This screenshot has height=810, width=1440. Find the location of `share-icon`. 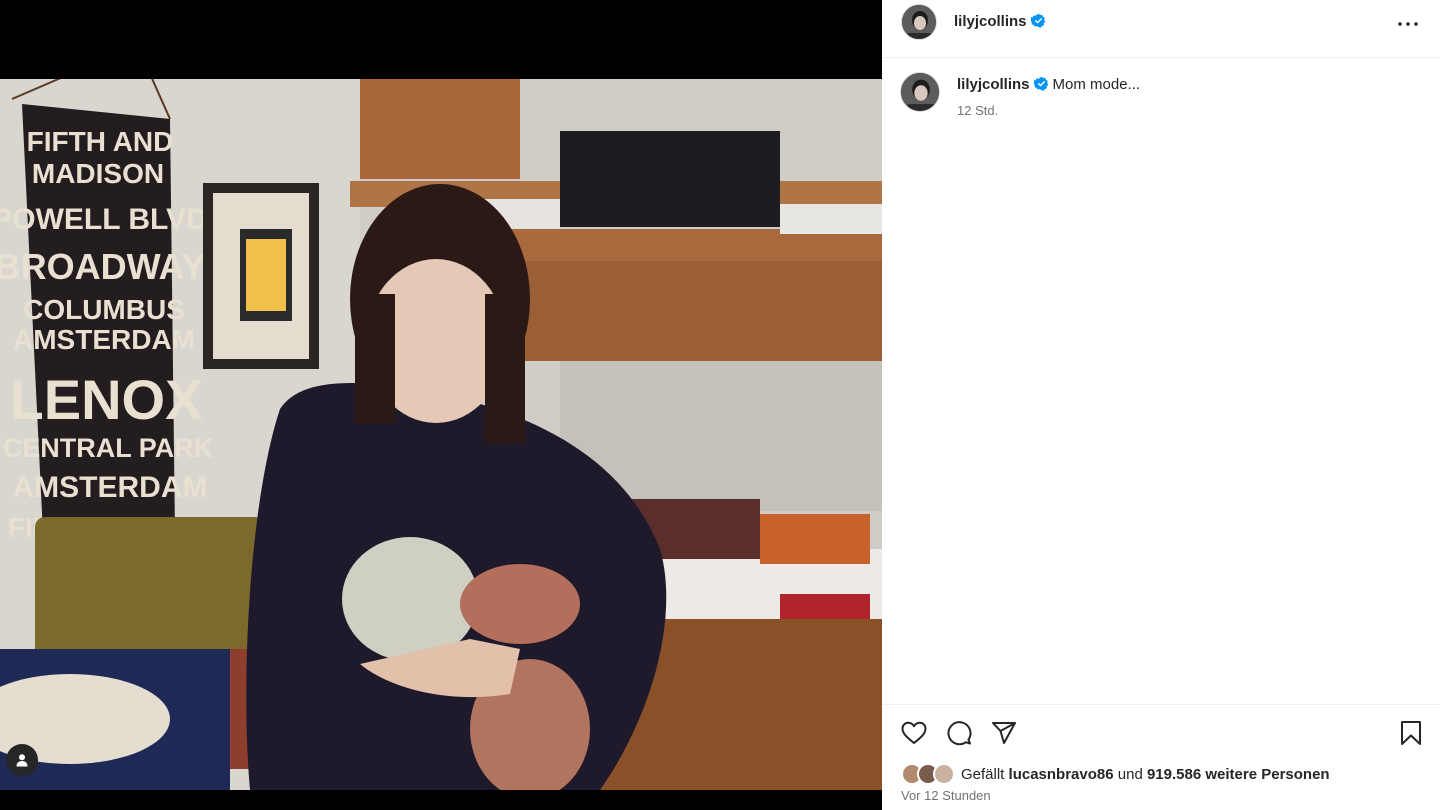

share-icon is located at coordinates (1004, 733).